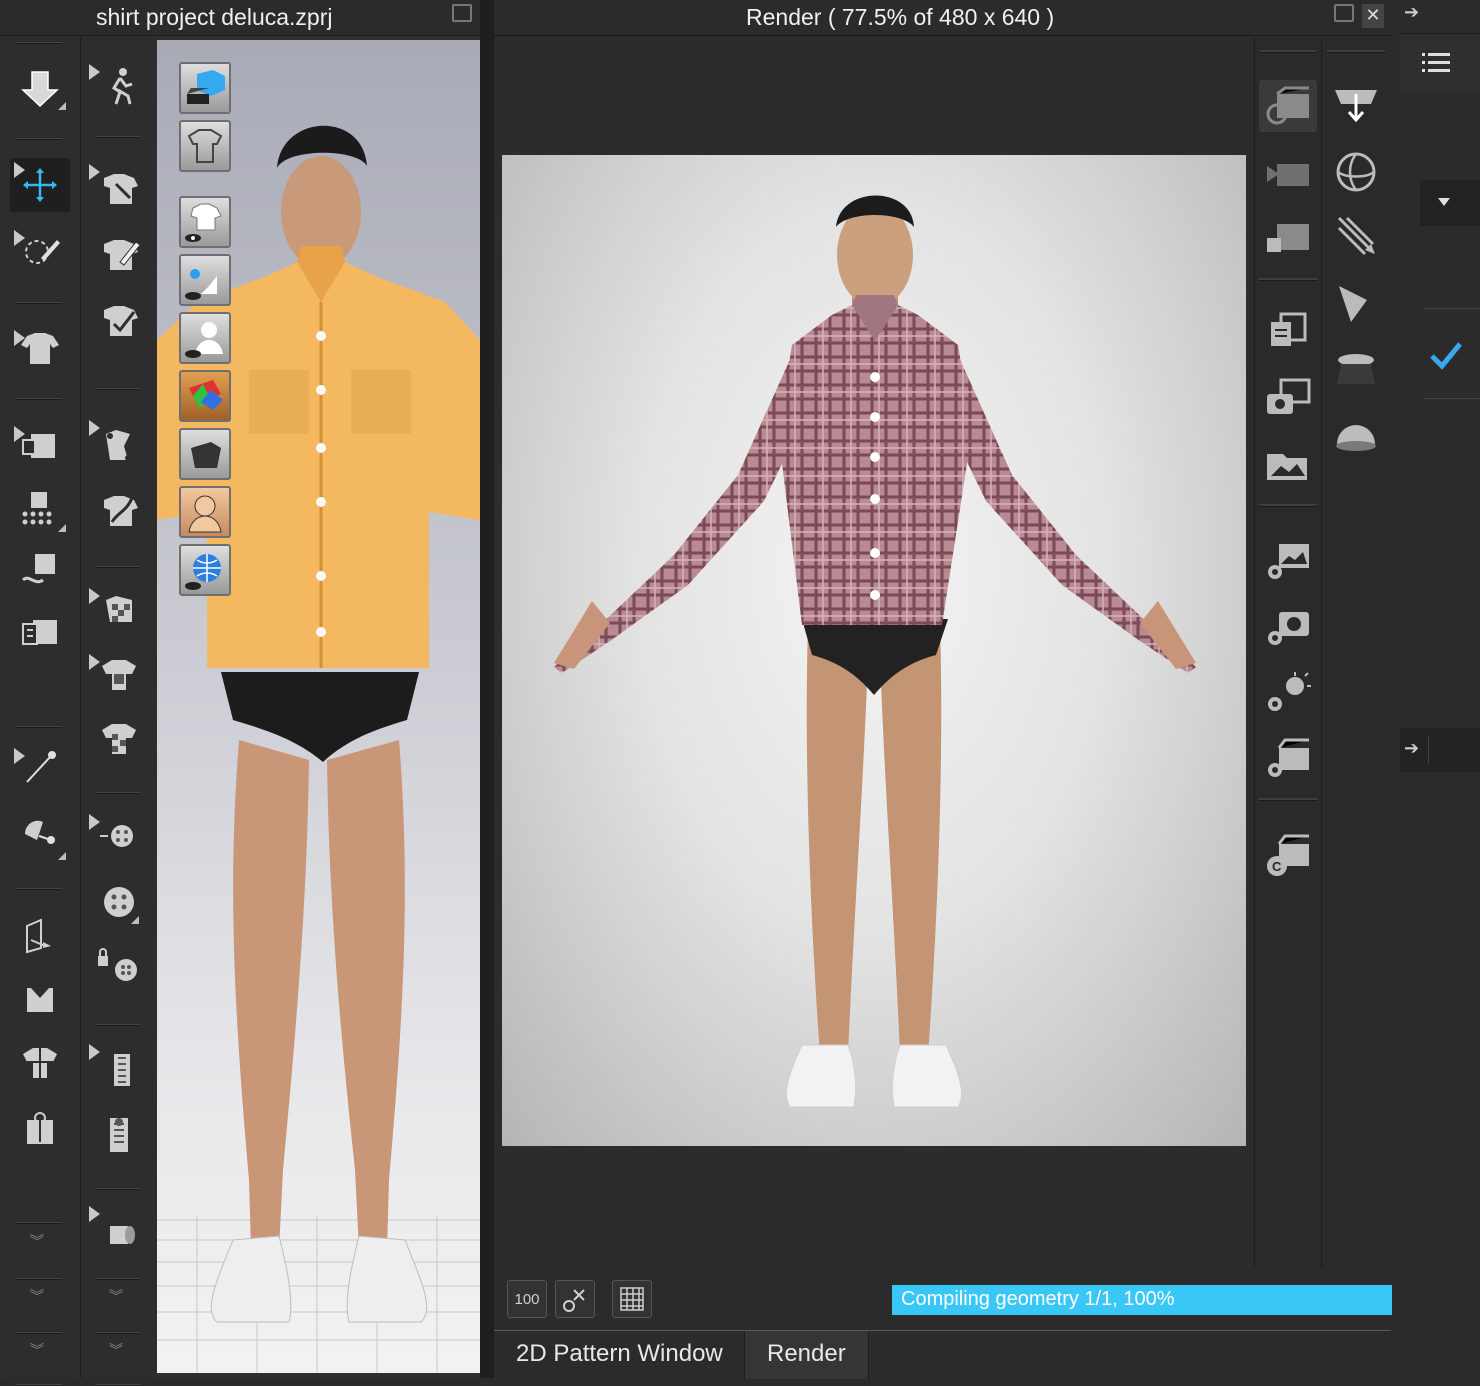 Image resolution: width=1480 pixels, height=1386 pixels. Describe the element at coordinates (1440, 689) in the screenshot. I see `right-panel: ➔ ➔` at that location.